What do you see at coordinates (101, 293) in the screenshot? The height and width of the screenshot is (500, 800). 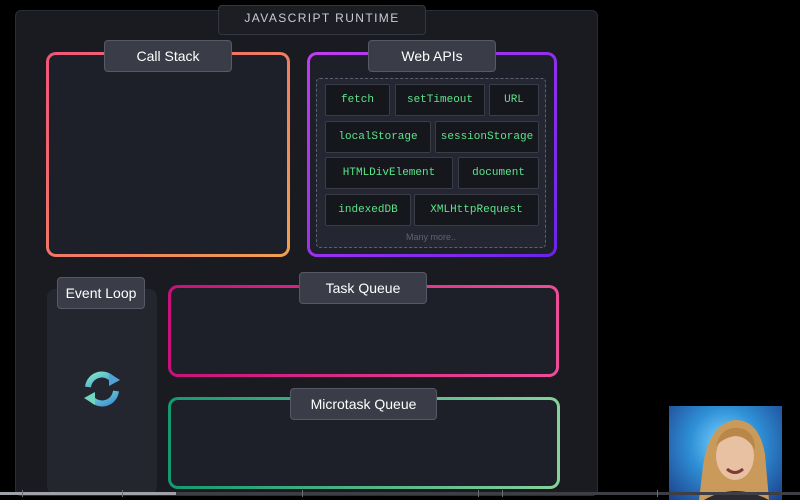 I see `event-loop-label: Event Loop` at bounding box center [101, 293].